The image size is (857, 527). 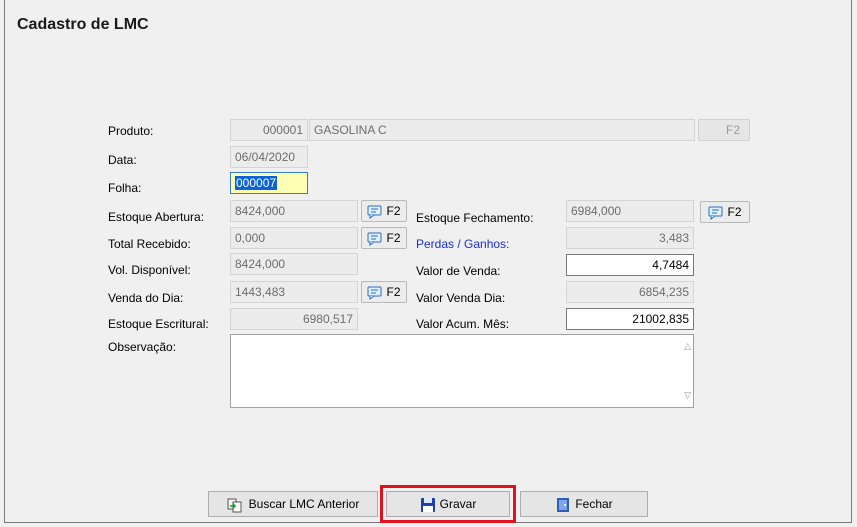 I want to click on venda-do-dia-label: Venda do Dia:, so click(x=146, y=298).